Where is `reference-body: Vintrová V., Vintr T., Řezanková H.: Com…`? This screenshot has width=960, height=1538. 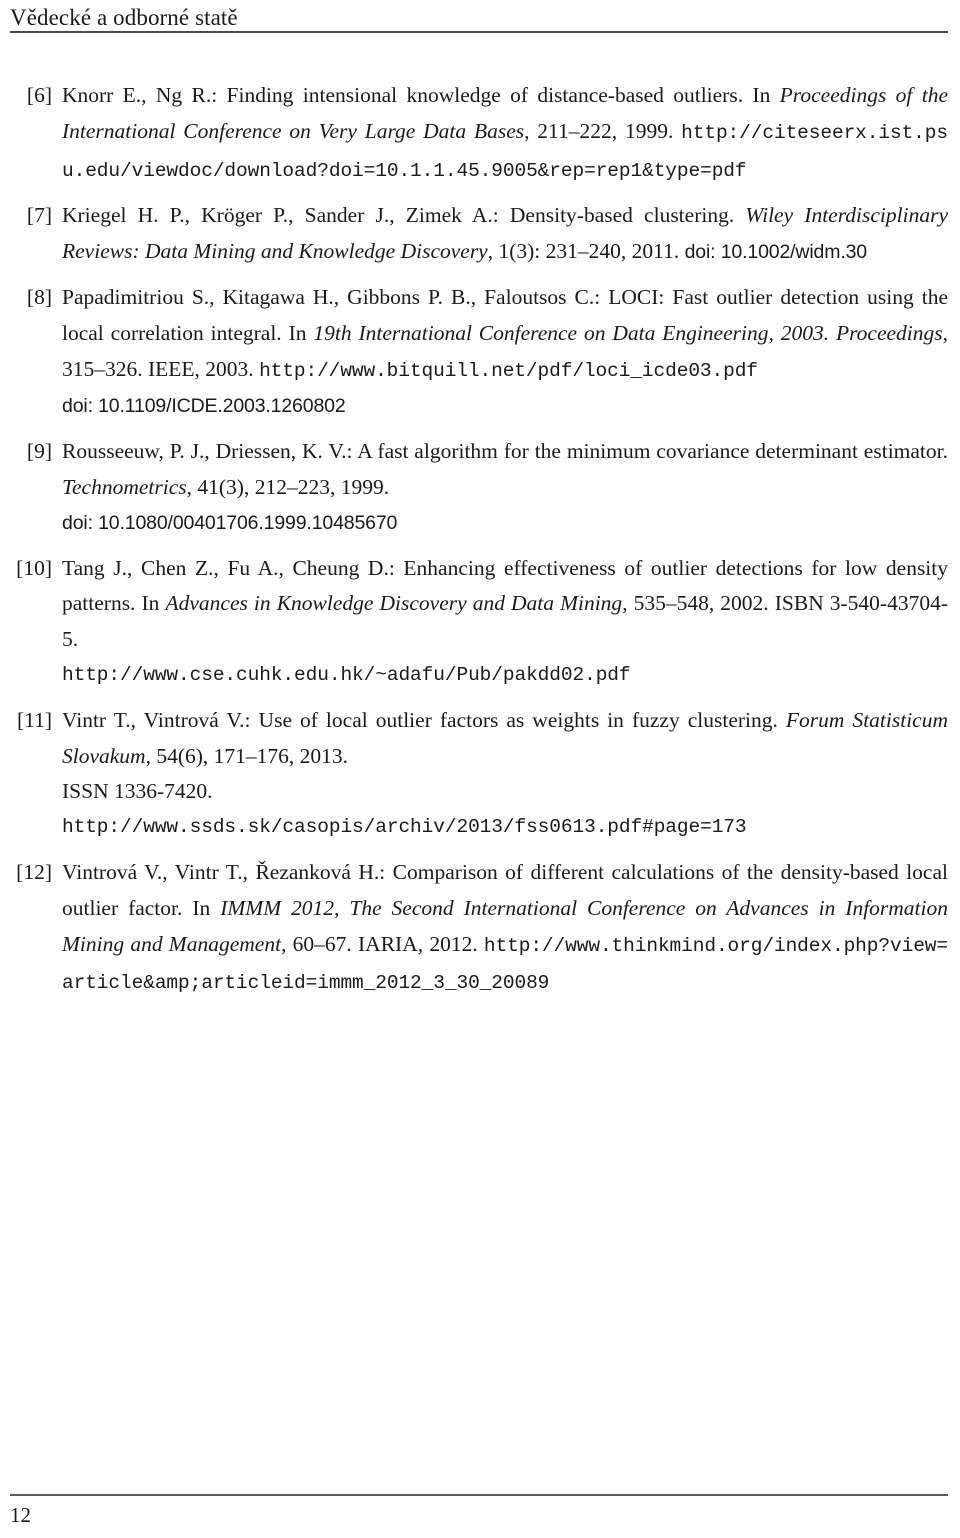
reference-body: Vintrová V., Vintr T., Řezanková H.: Com… is located at coordinates (505, 927).